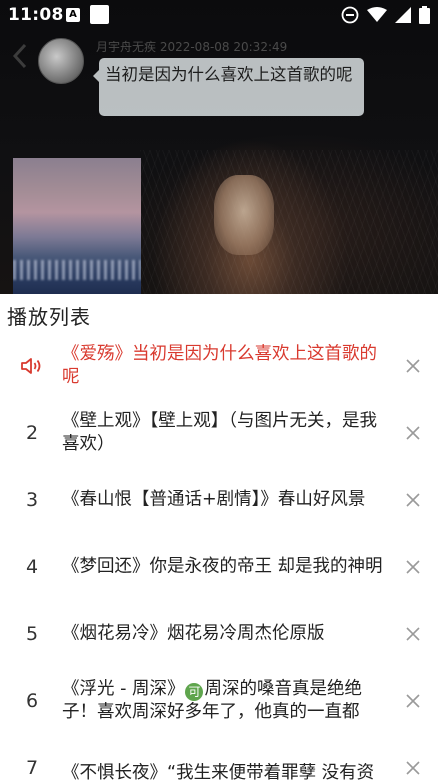  I want to click on playlist-item-index: 4, so click(32, 566).